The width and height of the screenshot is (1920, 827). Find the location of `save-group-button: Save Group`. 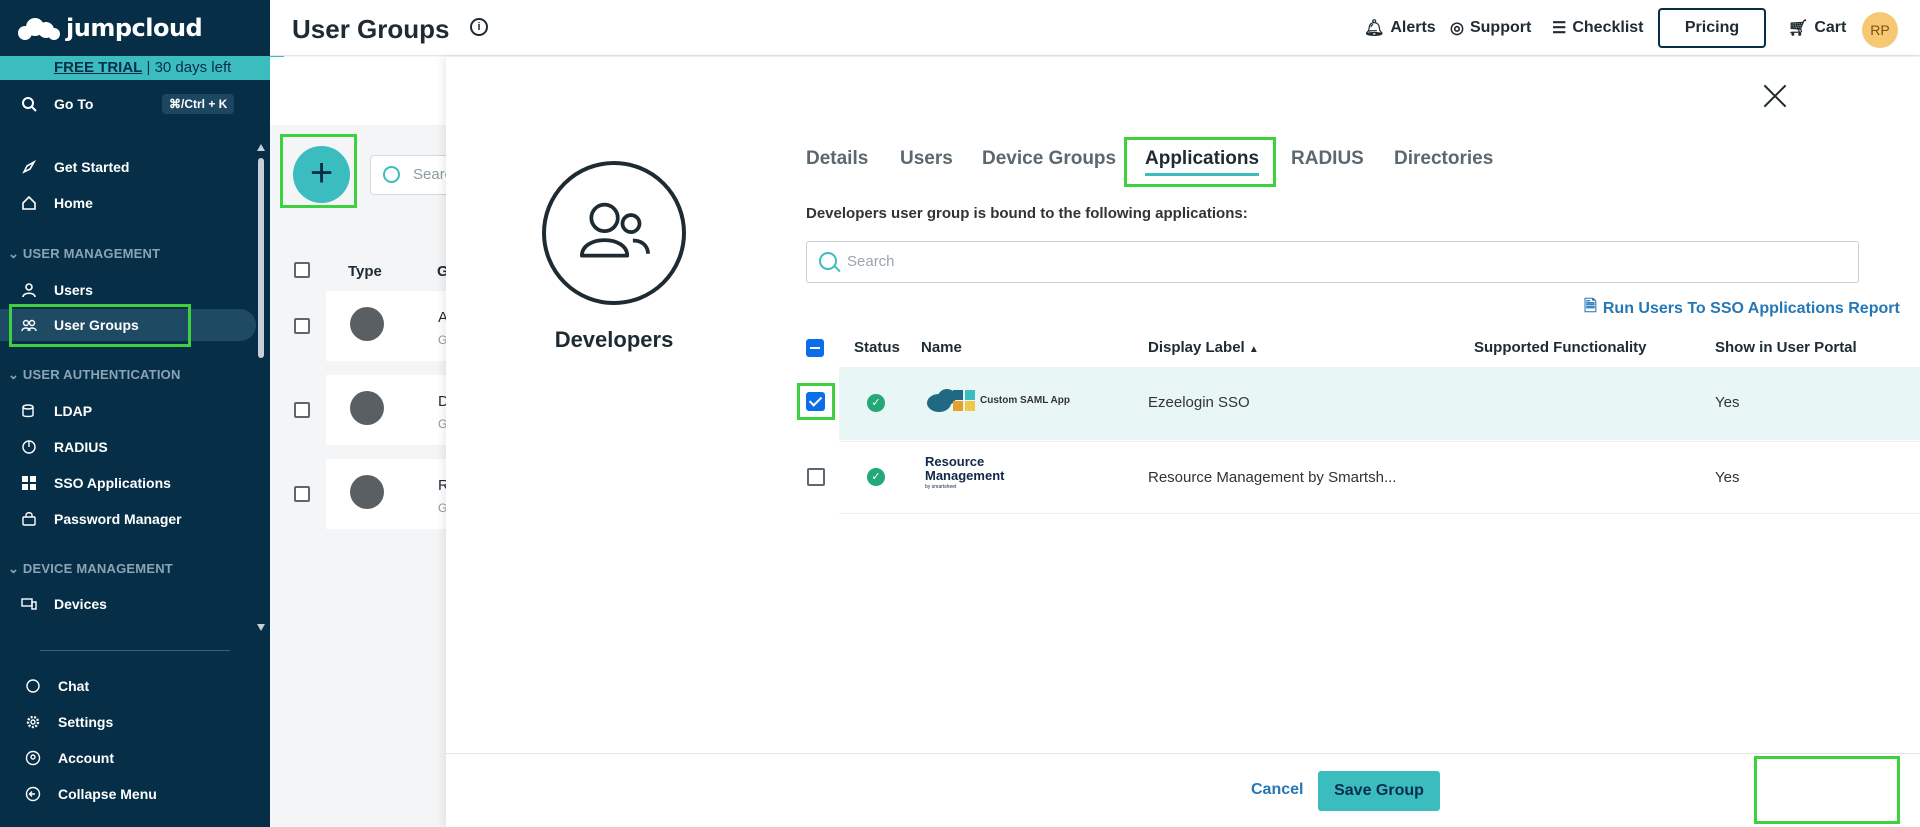

save-group-button: Save Group is located at coordinates (1379, 791).